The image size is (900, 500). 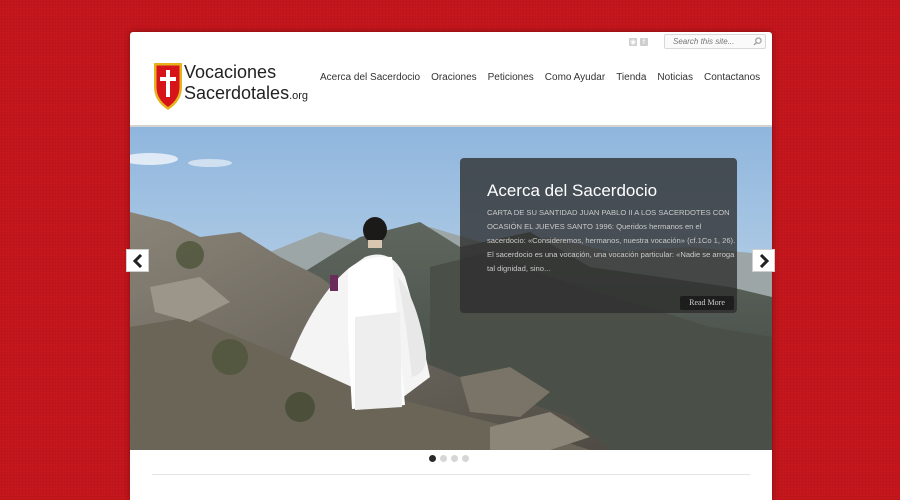 I want to click on content-divider, so click(x=451, y=474).